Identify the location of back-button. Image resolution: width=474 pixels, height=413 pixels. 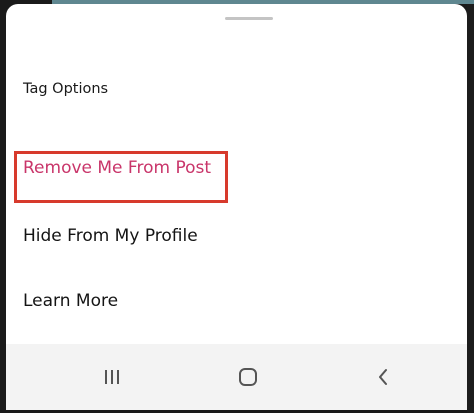
(384, 377).